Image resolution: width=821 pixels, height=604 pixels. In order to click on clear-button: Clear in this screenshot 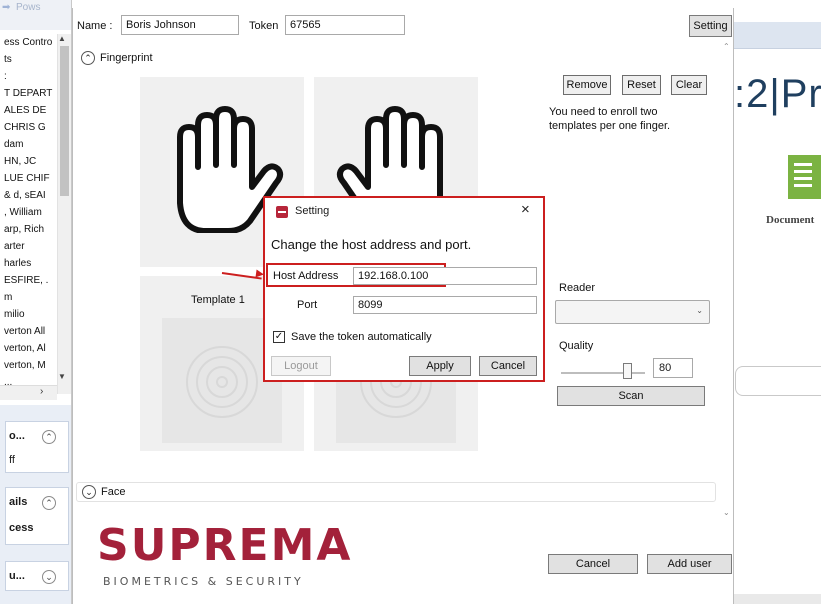, I will do `click(689, 85)`.